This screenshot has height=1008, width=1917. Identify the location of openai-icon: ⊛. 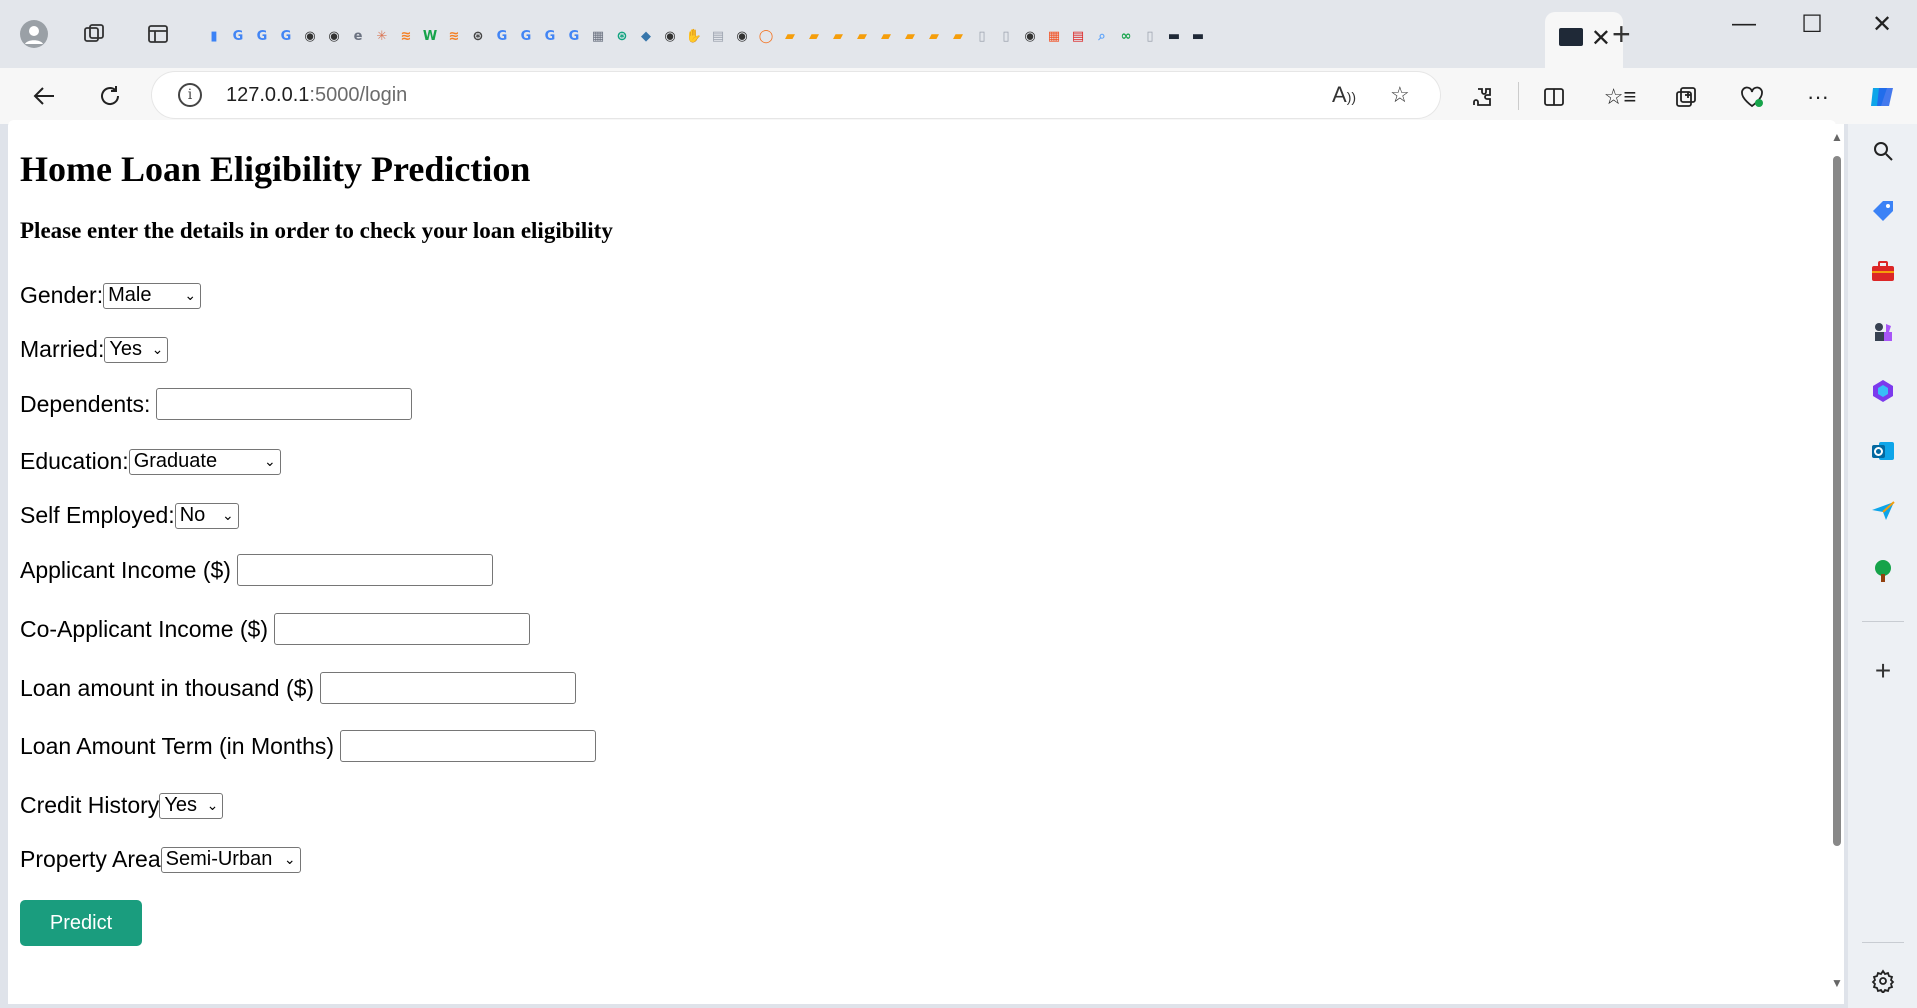
(478, 36).